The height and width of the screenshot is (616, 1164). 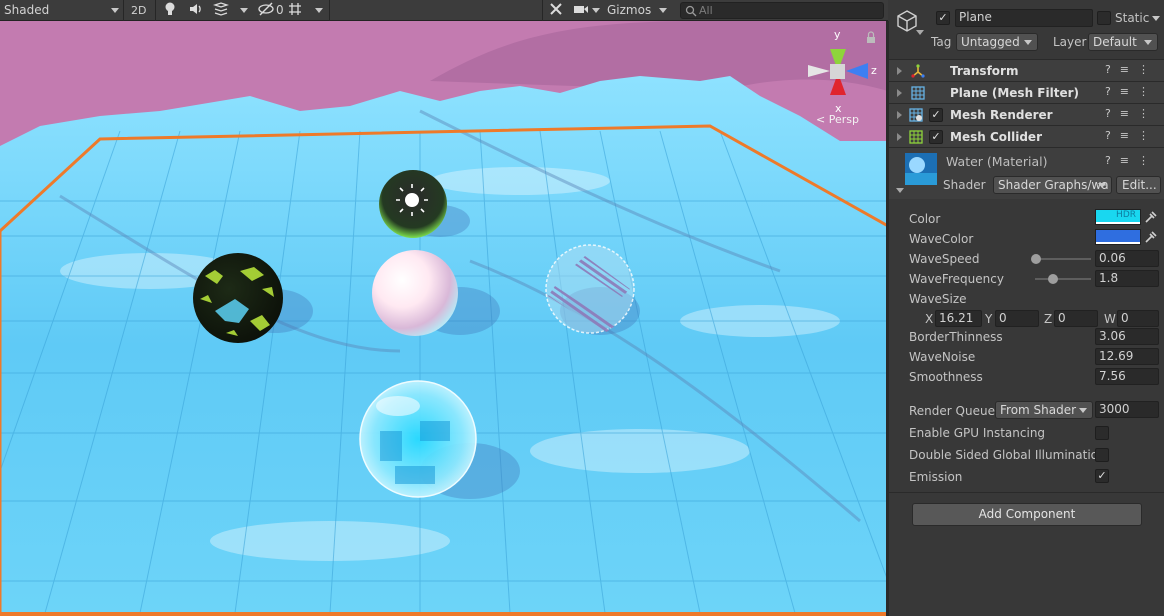 I want to click on wavefrequency-label: WaveFrequency, so click(x=956, y=279).